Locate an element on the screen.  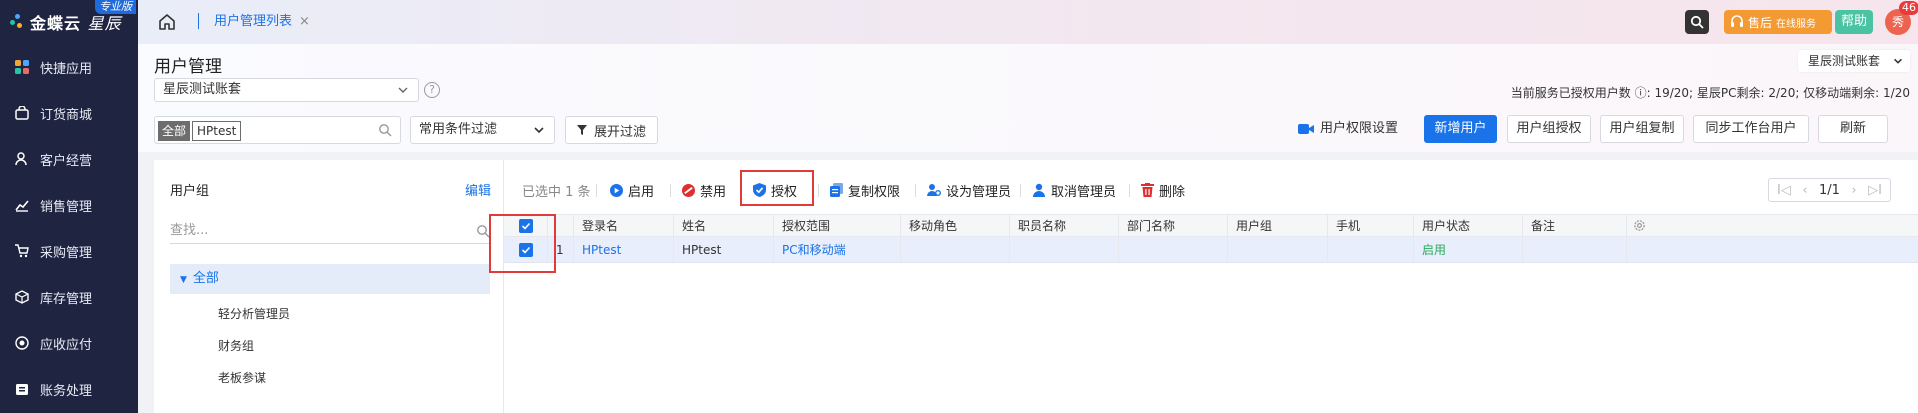
cancel-admin-label: 取消管理员 is located at coordinates (1084, 192).